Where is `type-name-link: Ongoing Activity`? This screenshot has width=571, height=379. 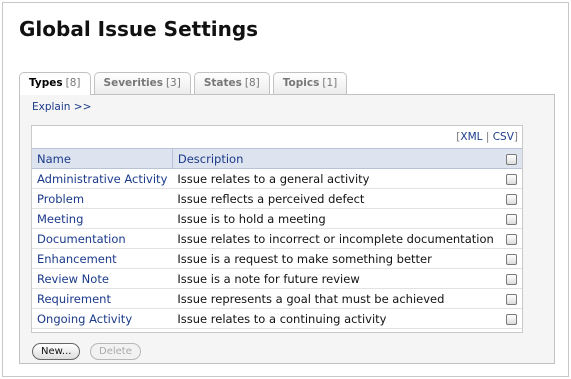
type-name-link: Ongoing Activity is located at coordinates (102, 318).